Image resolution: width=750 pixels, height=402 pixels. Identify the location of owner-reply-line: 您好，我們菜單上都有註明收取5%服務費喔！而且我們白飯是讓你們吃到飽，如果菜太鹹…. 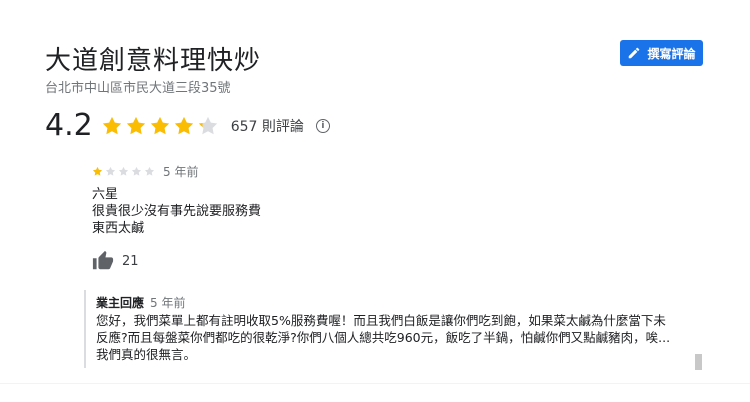
(381, 320).